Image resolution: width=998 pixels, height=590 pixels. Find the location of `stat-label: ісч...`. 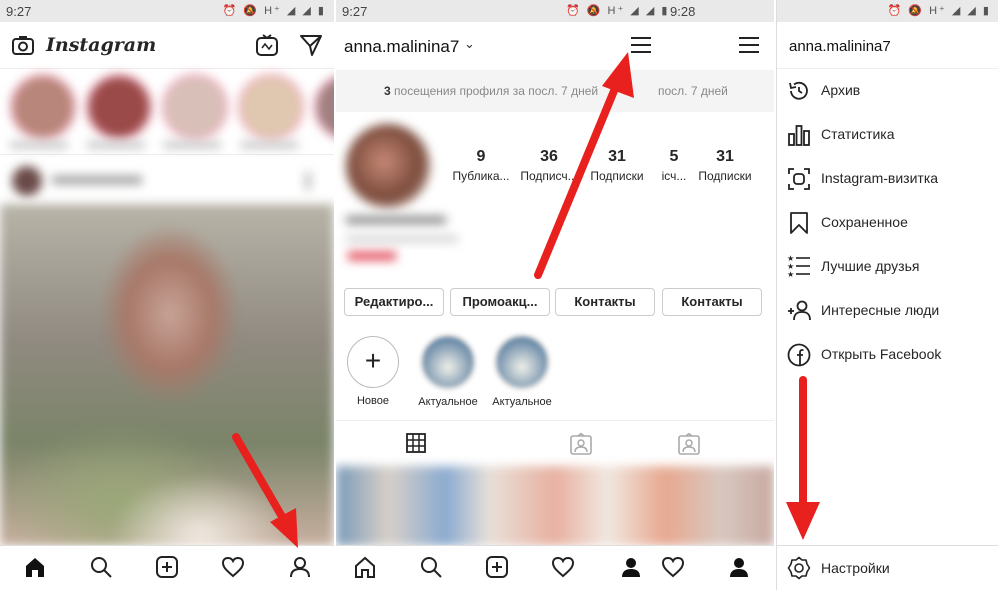

stat-label: ісч... is located at coordinates (674, 176).